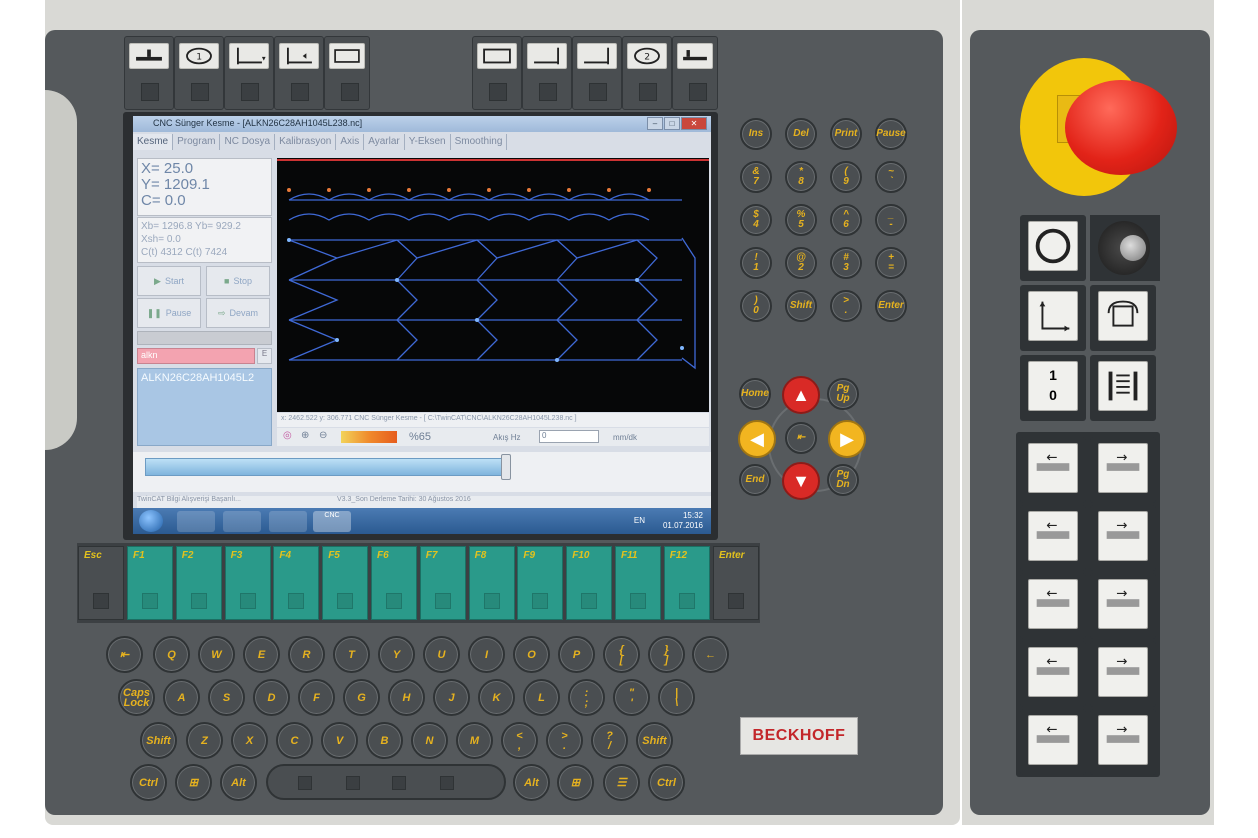  I want to click on tab-program: Program, so click(197, 142).